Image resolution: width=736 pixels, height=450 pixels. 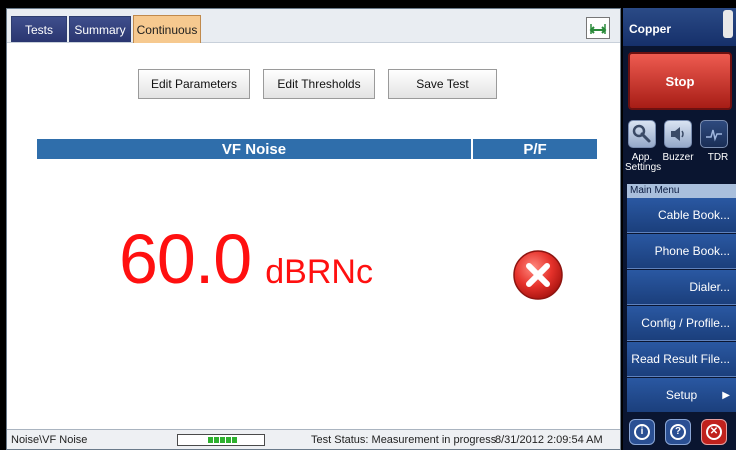 What do you see at coordinates (650, 29) in the screenshot?
I see `panel-title-text: Copper` at bounding box center [650, 29].